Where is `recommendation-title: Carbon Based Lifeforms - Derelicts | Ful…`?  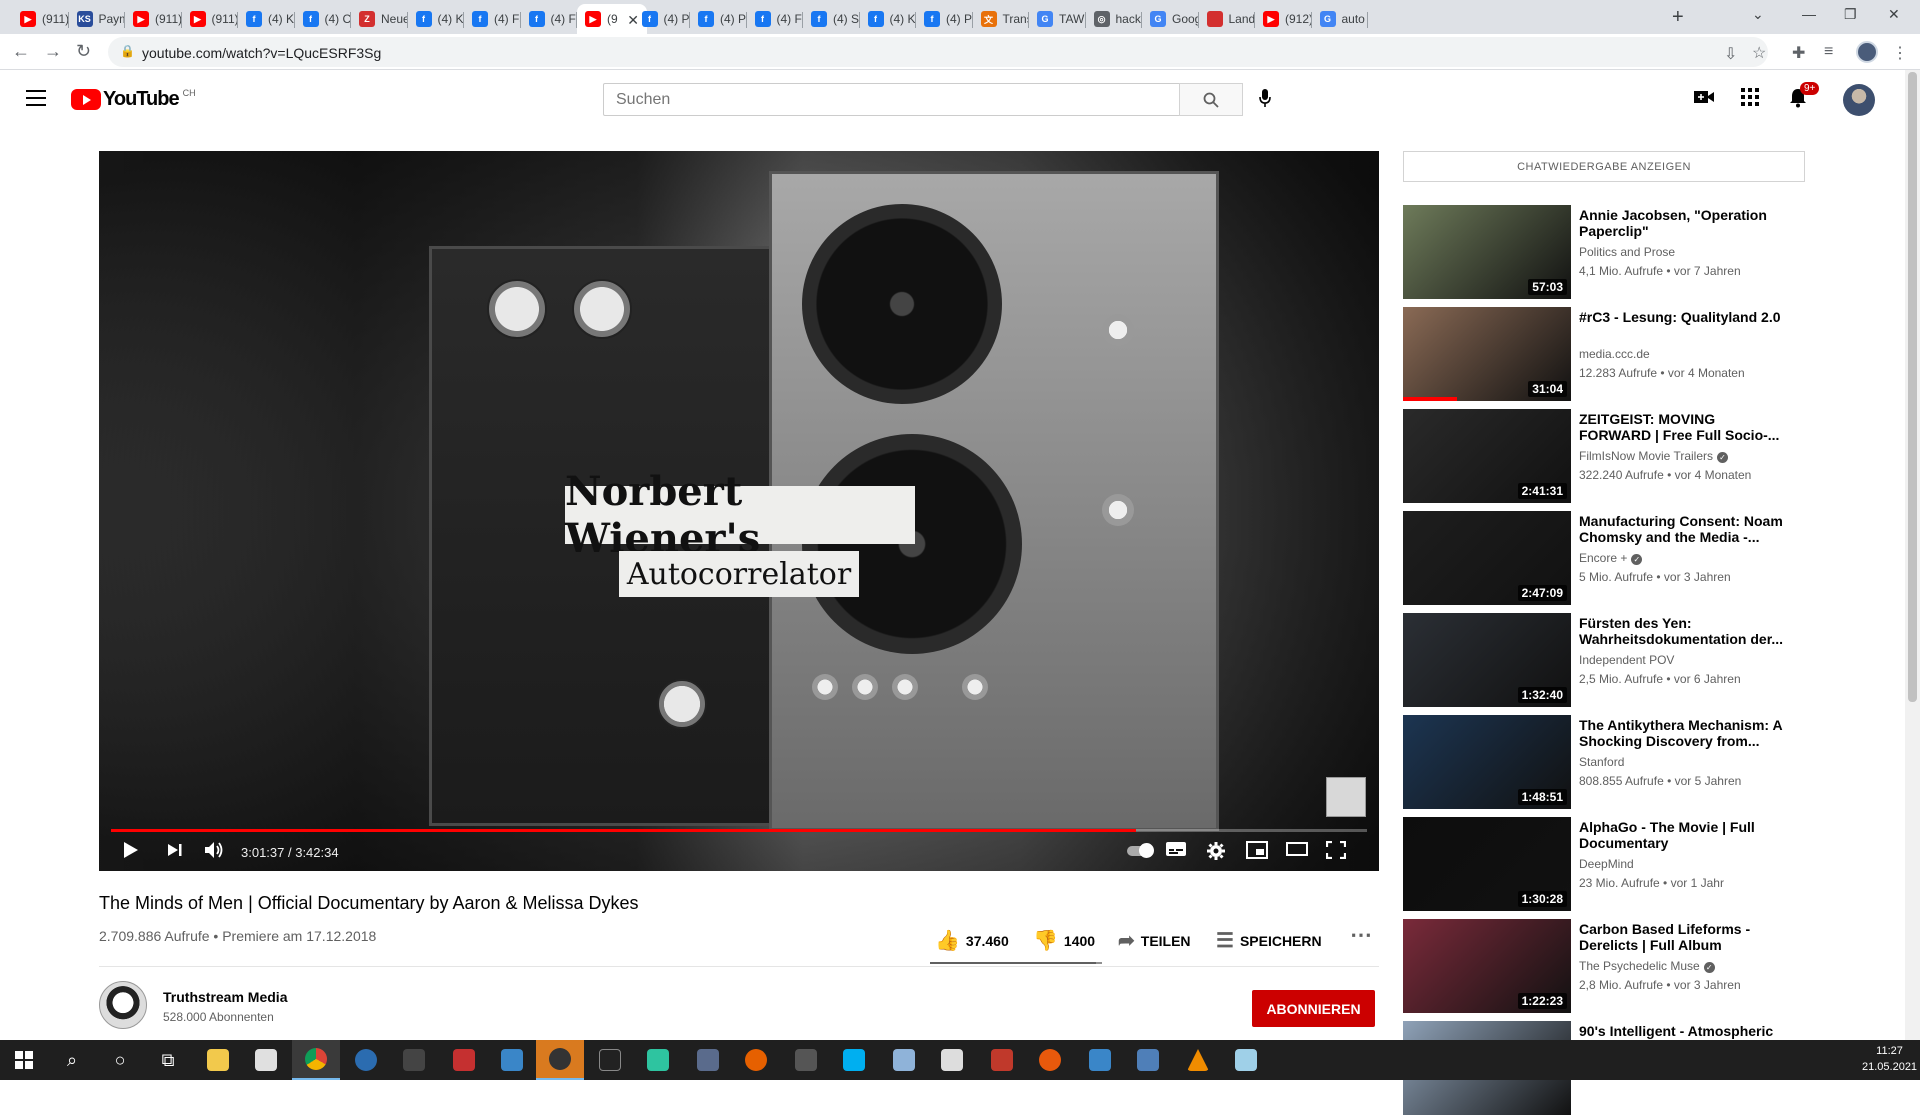
recommendation-title: Carbon Based Lifeforms - Derelicts | Ful… is located at coordinates (1684, 937).